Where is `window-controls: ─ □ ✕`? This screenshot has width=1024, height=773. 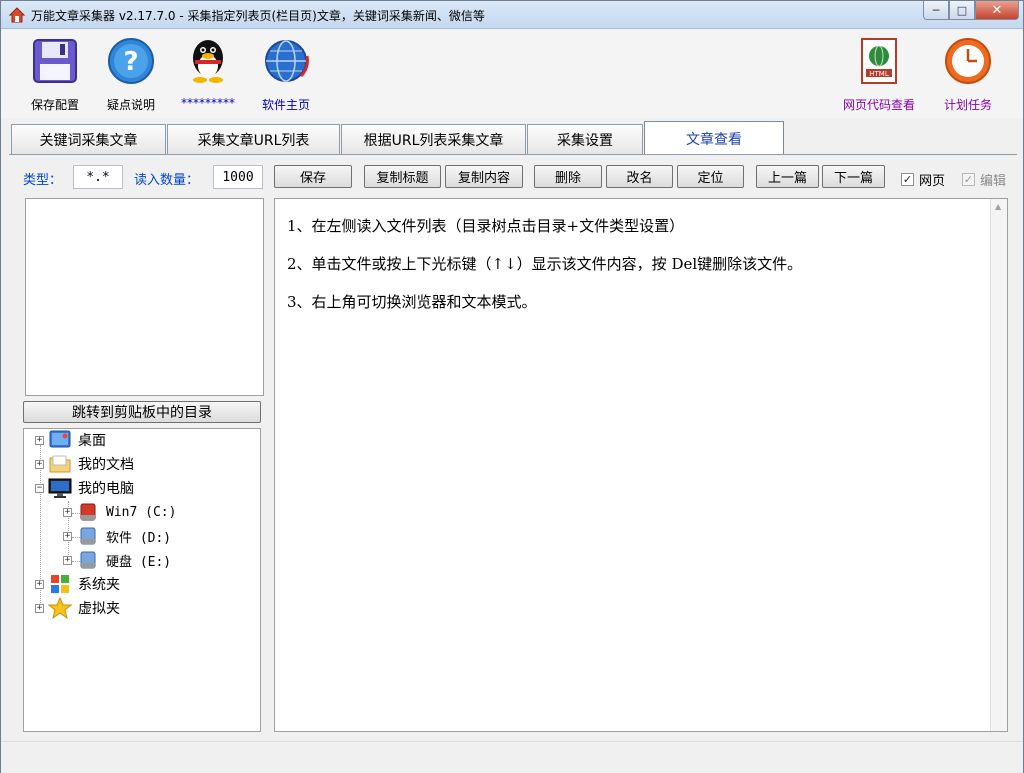
window-controls: ─ □ ✕ is located at coordinates (971, 10).